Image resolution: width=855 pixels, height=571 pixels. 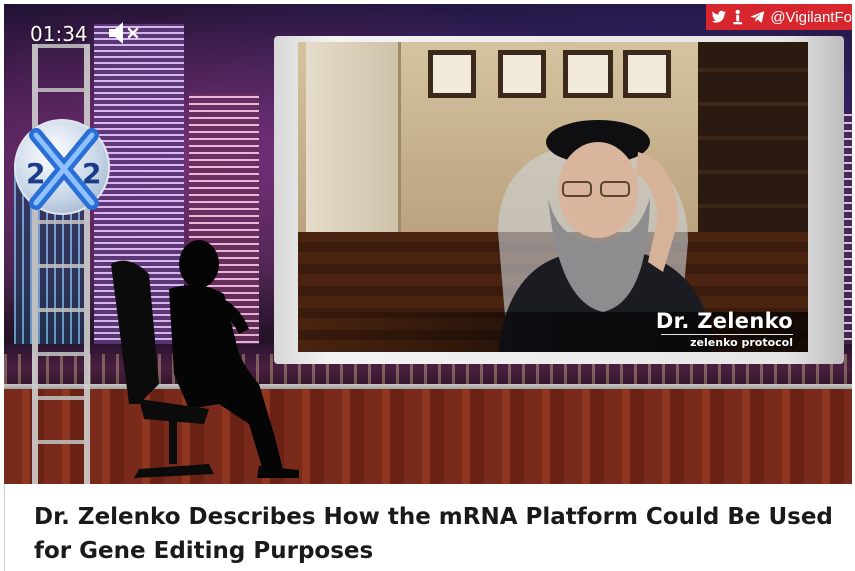 I want to click on office-door, so click(x=353, y=137).